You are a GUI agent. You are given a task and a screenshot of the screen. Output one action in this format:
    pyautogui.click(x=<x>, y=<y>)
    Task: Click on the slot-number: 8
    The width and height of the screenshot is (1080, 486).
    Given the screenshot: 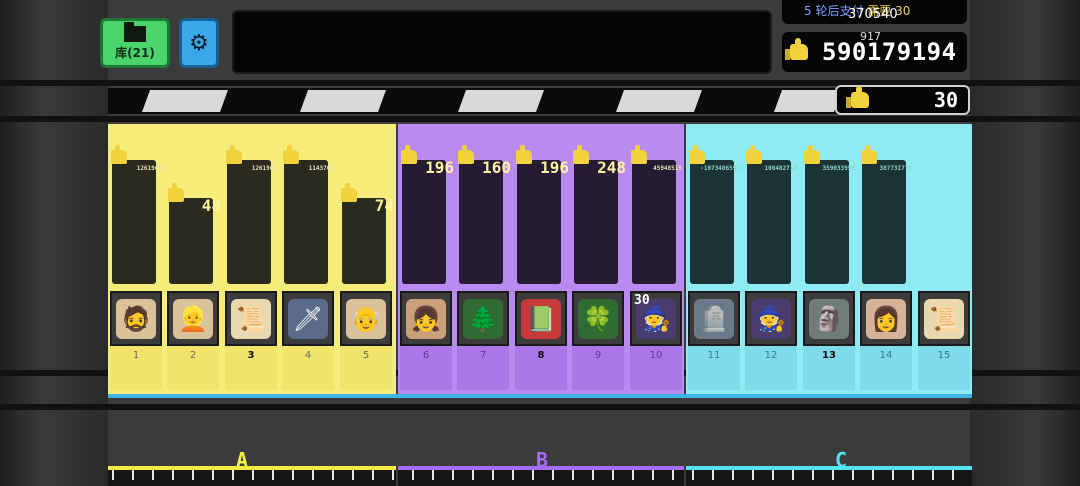 What is the action you would take?
    pyautogui.click(x=541, y=355)
    